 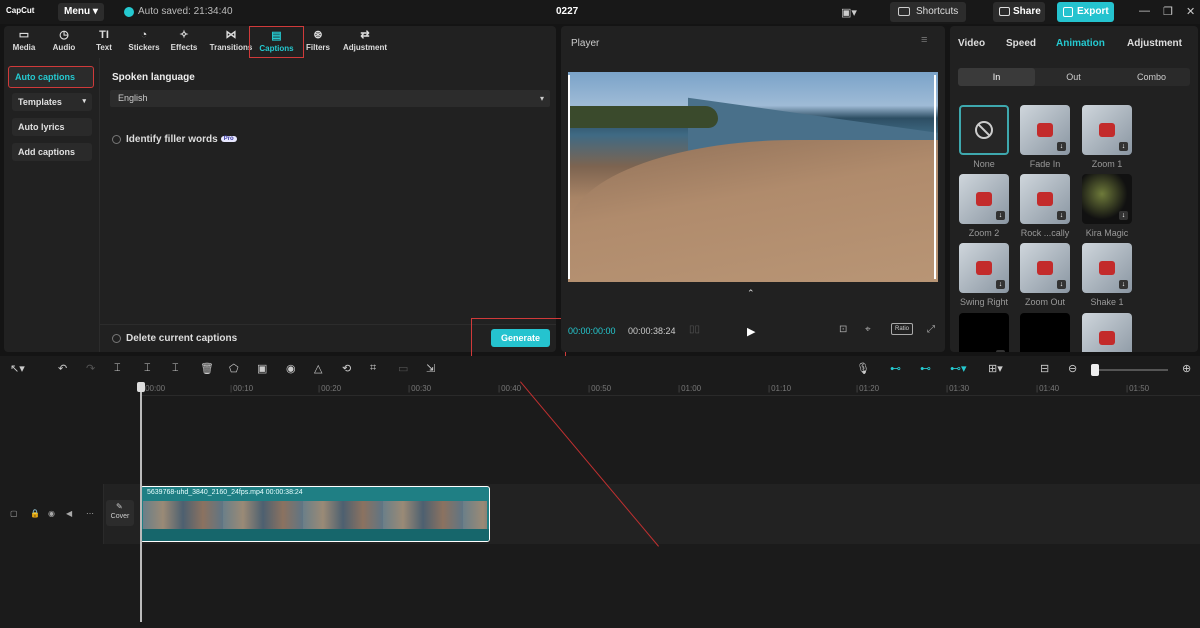 What do you see at coordinates (971, 43) in the screenshot?
I see `tab-video: Video` at bounding box center [971, 43].